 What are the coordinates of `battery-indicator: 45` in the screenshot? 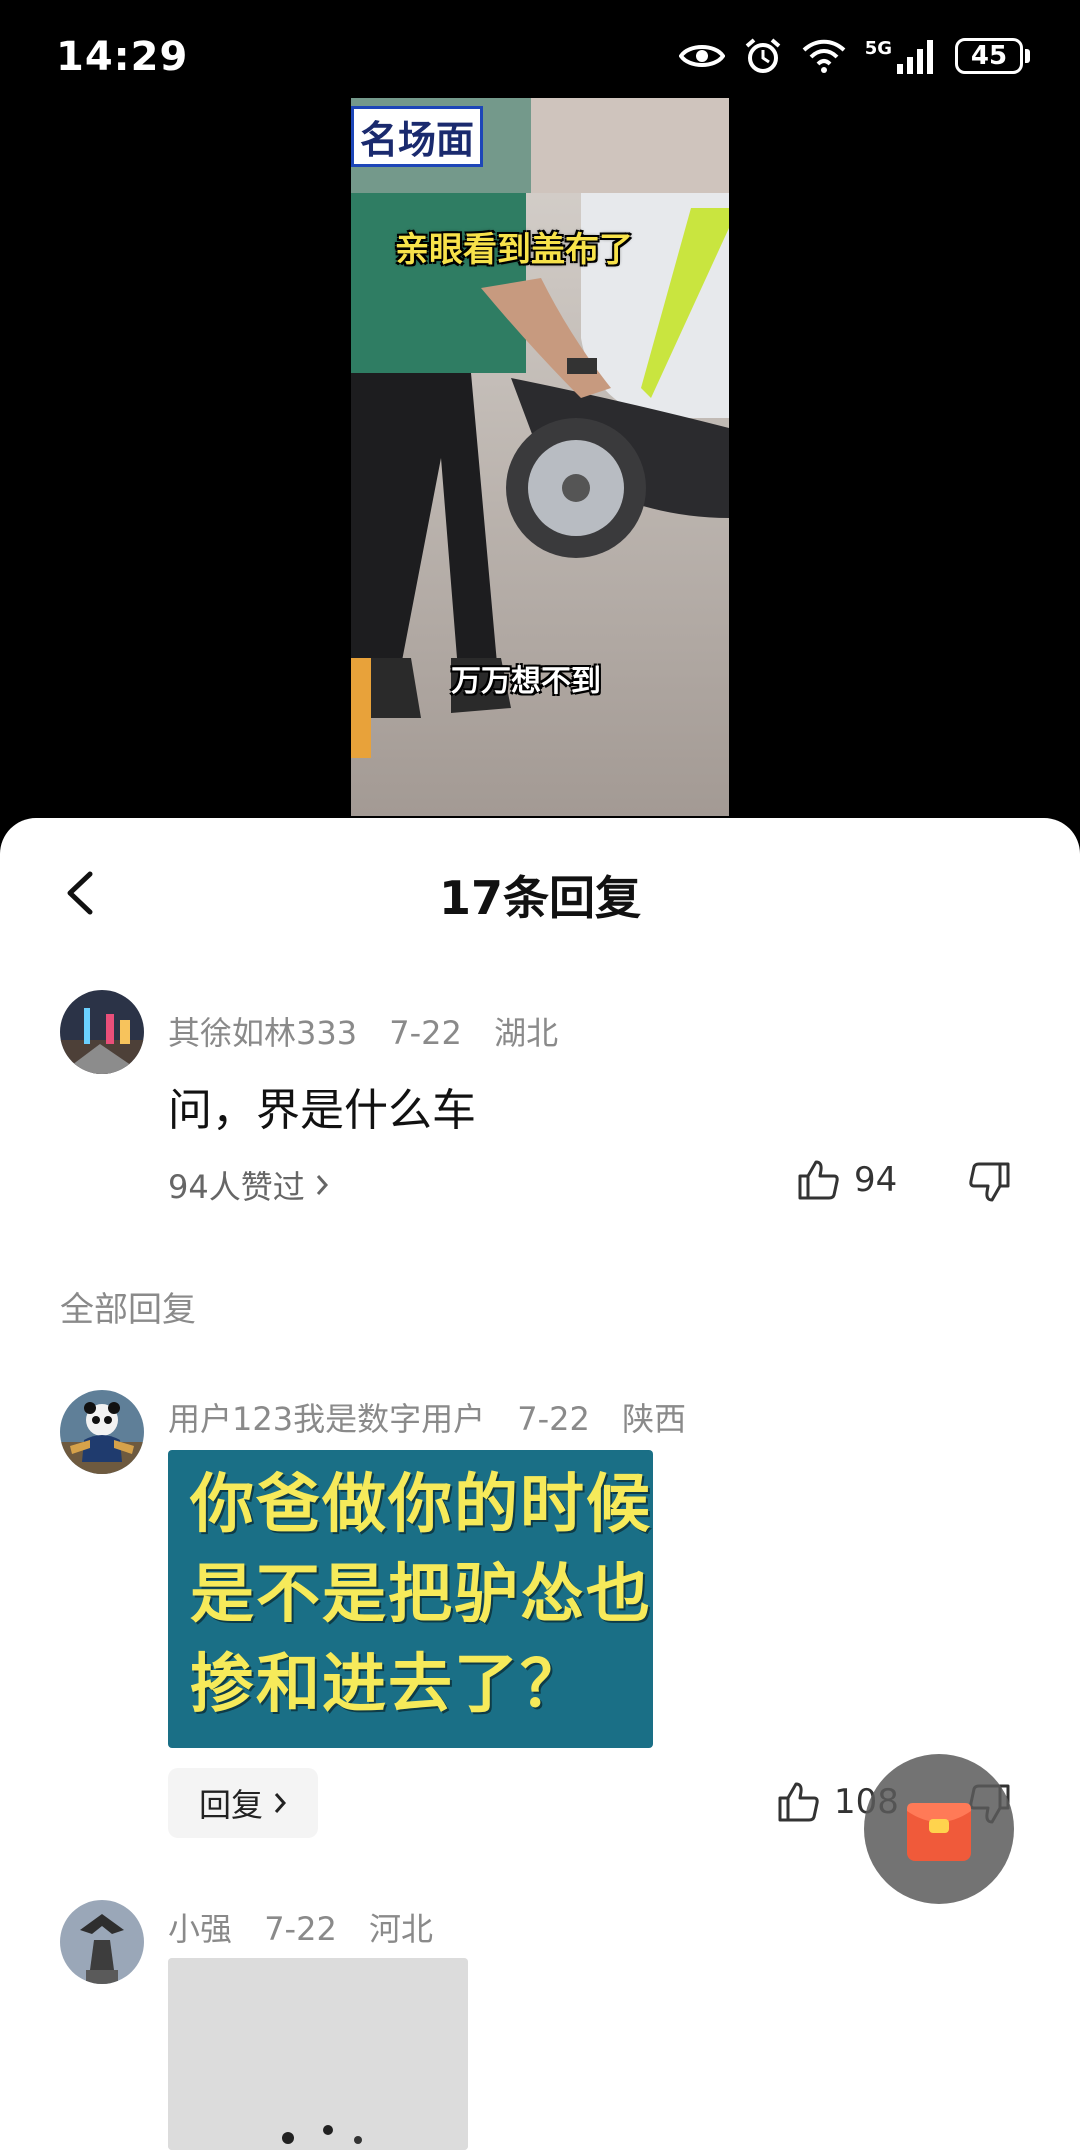 It's located at (992, 56).